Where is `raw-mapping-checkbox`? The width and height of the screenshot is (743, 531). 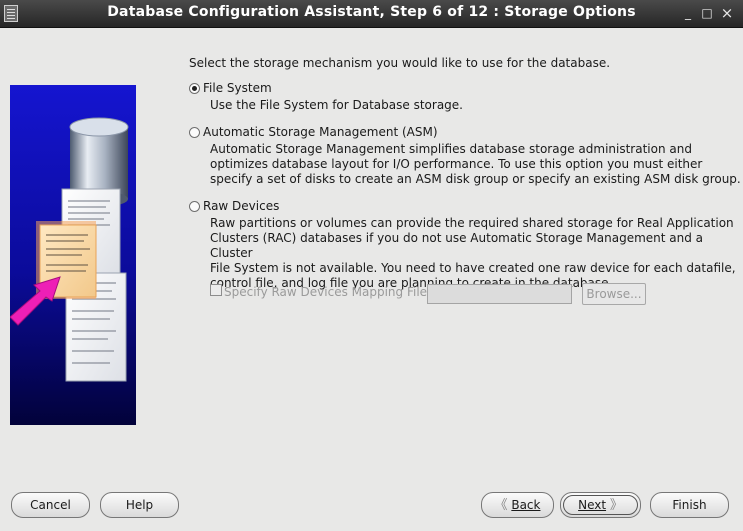
raw-mapping-checkbox is located at coordinates (216, 290).